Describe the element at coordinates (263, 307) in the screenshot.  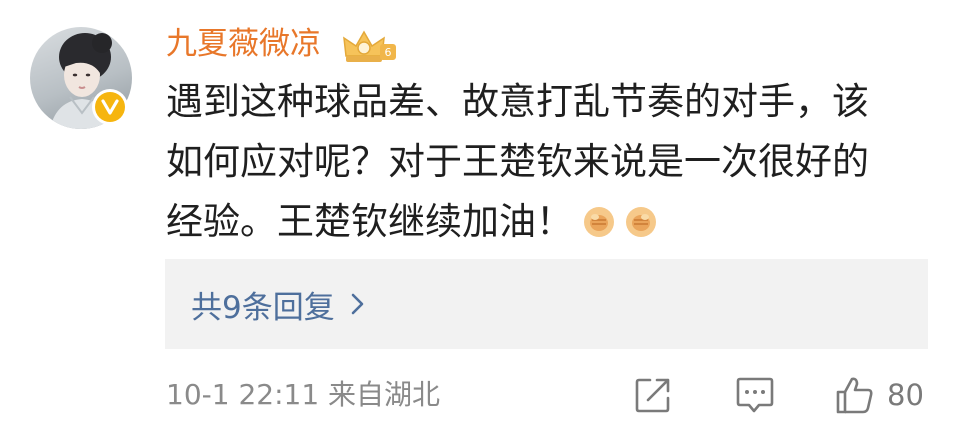
I see `replies-label: 共9条回复` at that location.